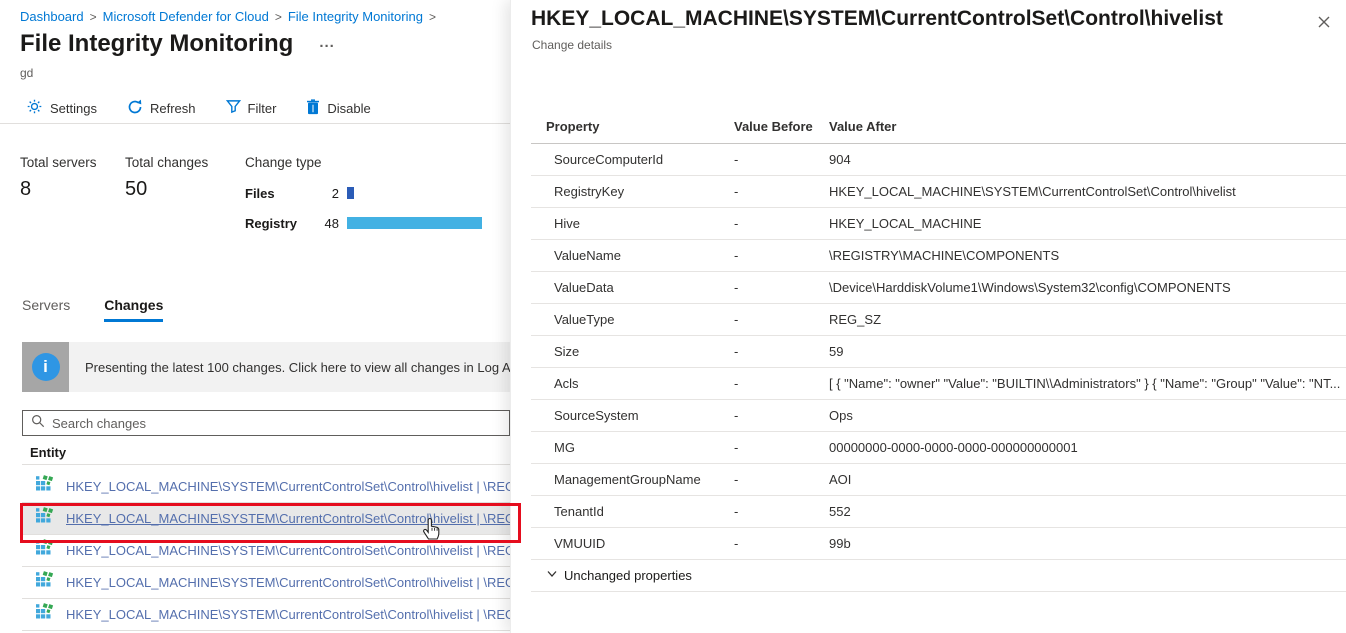  I want to click on tab-changes: Changes, so click(134, 309).